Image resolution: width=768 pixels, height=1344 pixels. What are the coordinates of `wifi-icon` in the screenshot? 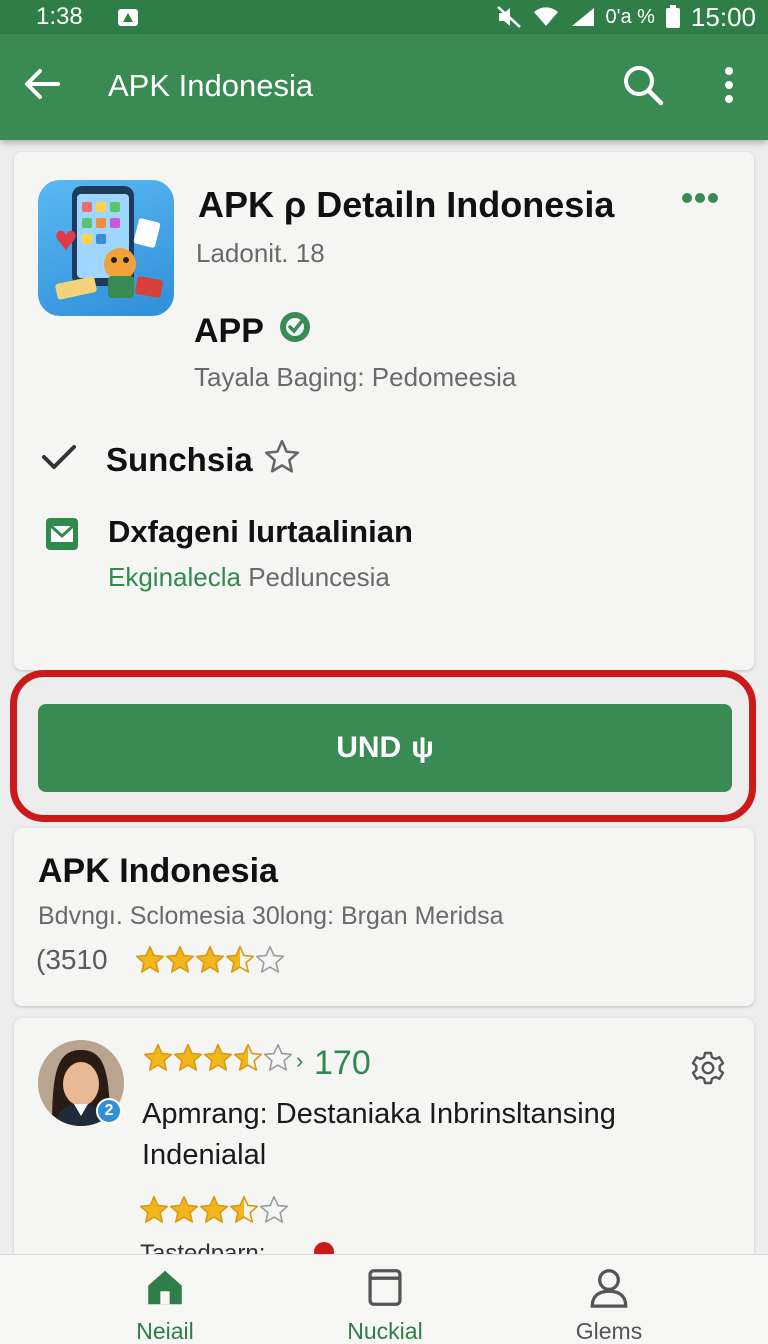 It's located at (546, 17).